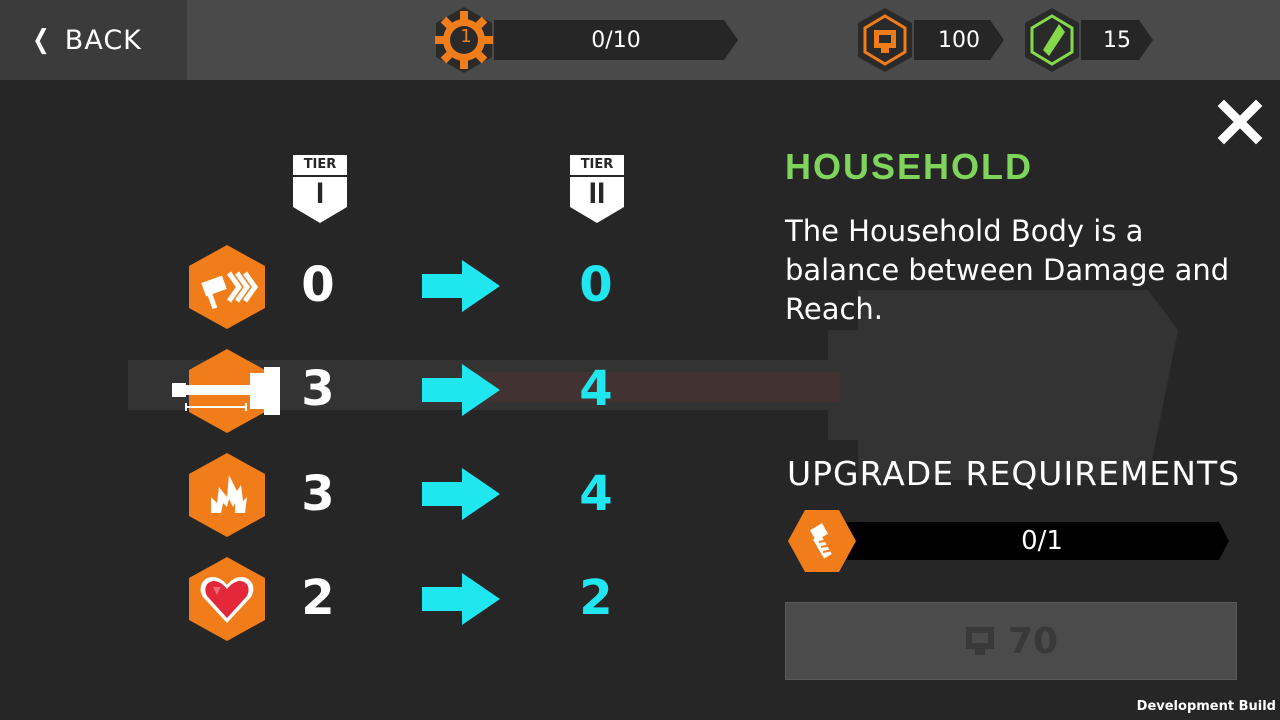  I want to click on coin-currency-icon, so click(885, 40).